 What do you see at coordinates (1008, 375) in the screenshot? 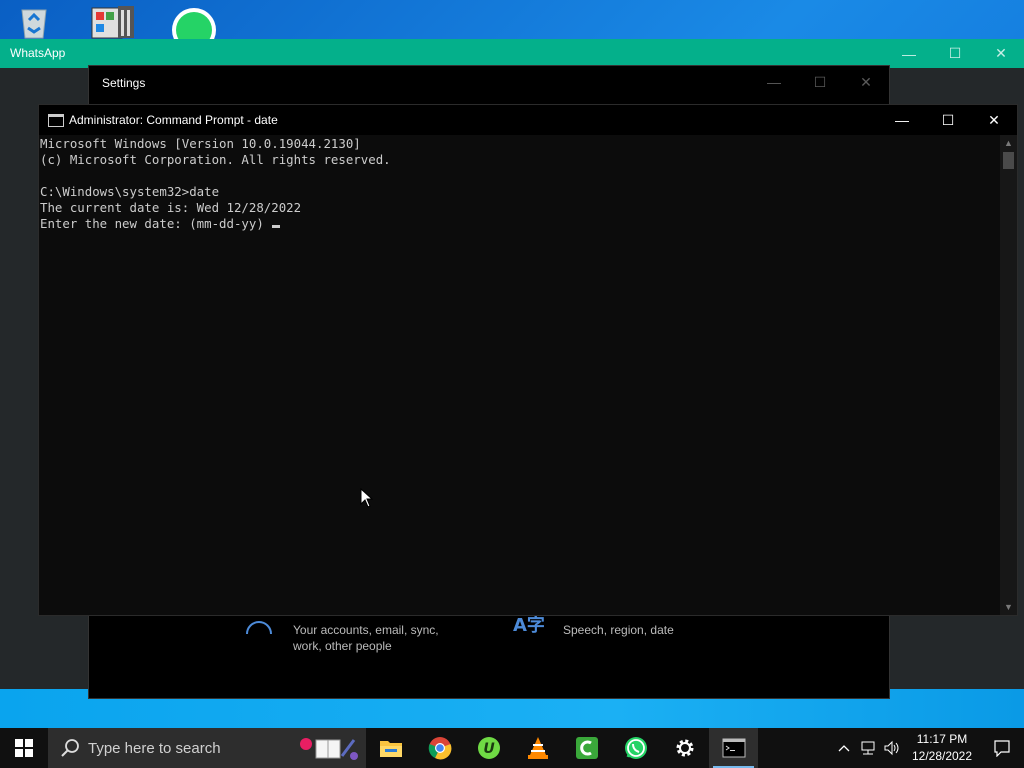
I see `cmd-scrollbar: ▲ ▼` at bounding box center [1008, 375].